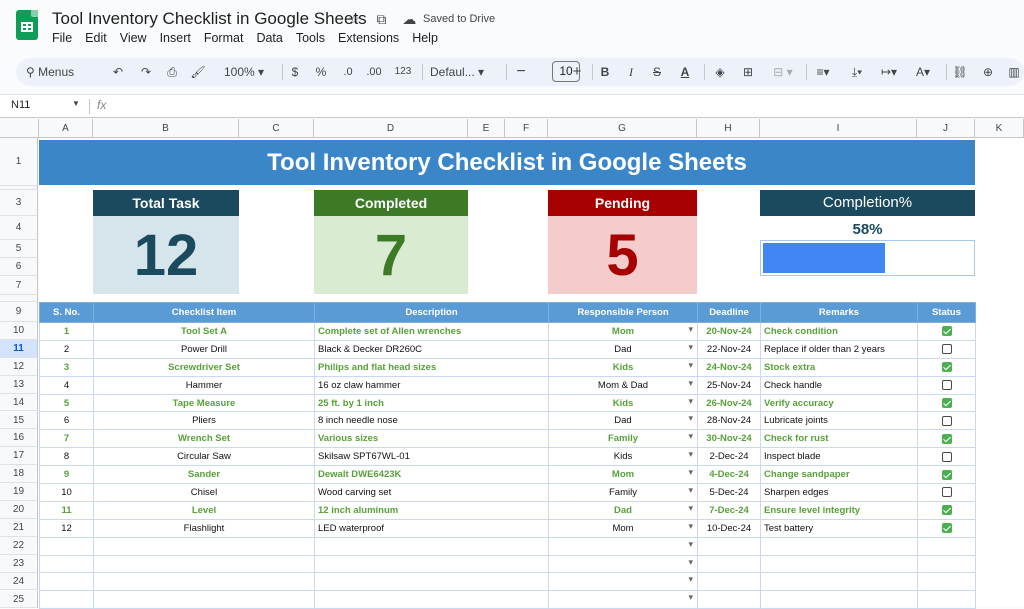  What do you see at coordinates (857, 72) in the screenshot?
I see `vertical-align-icon: ⤓▾` at bounding box center [857, 72].